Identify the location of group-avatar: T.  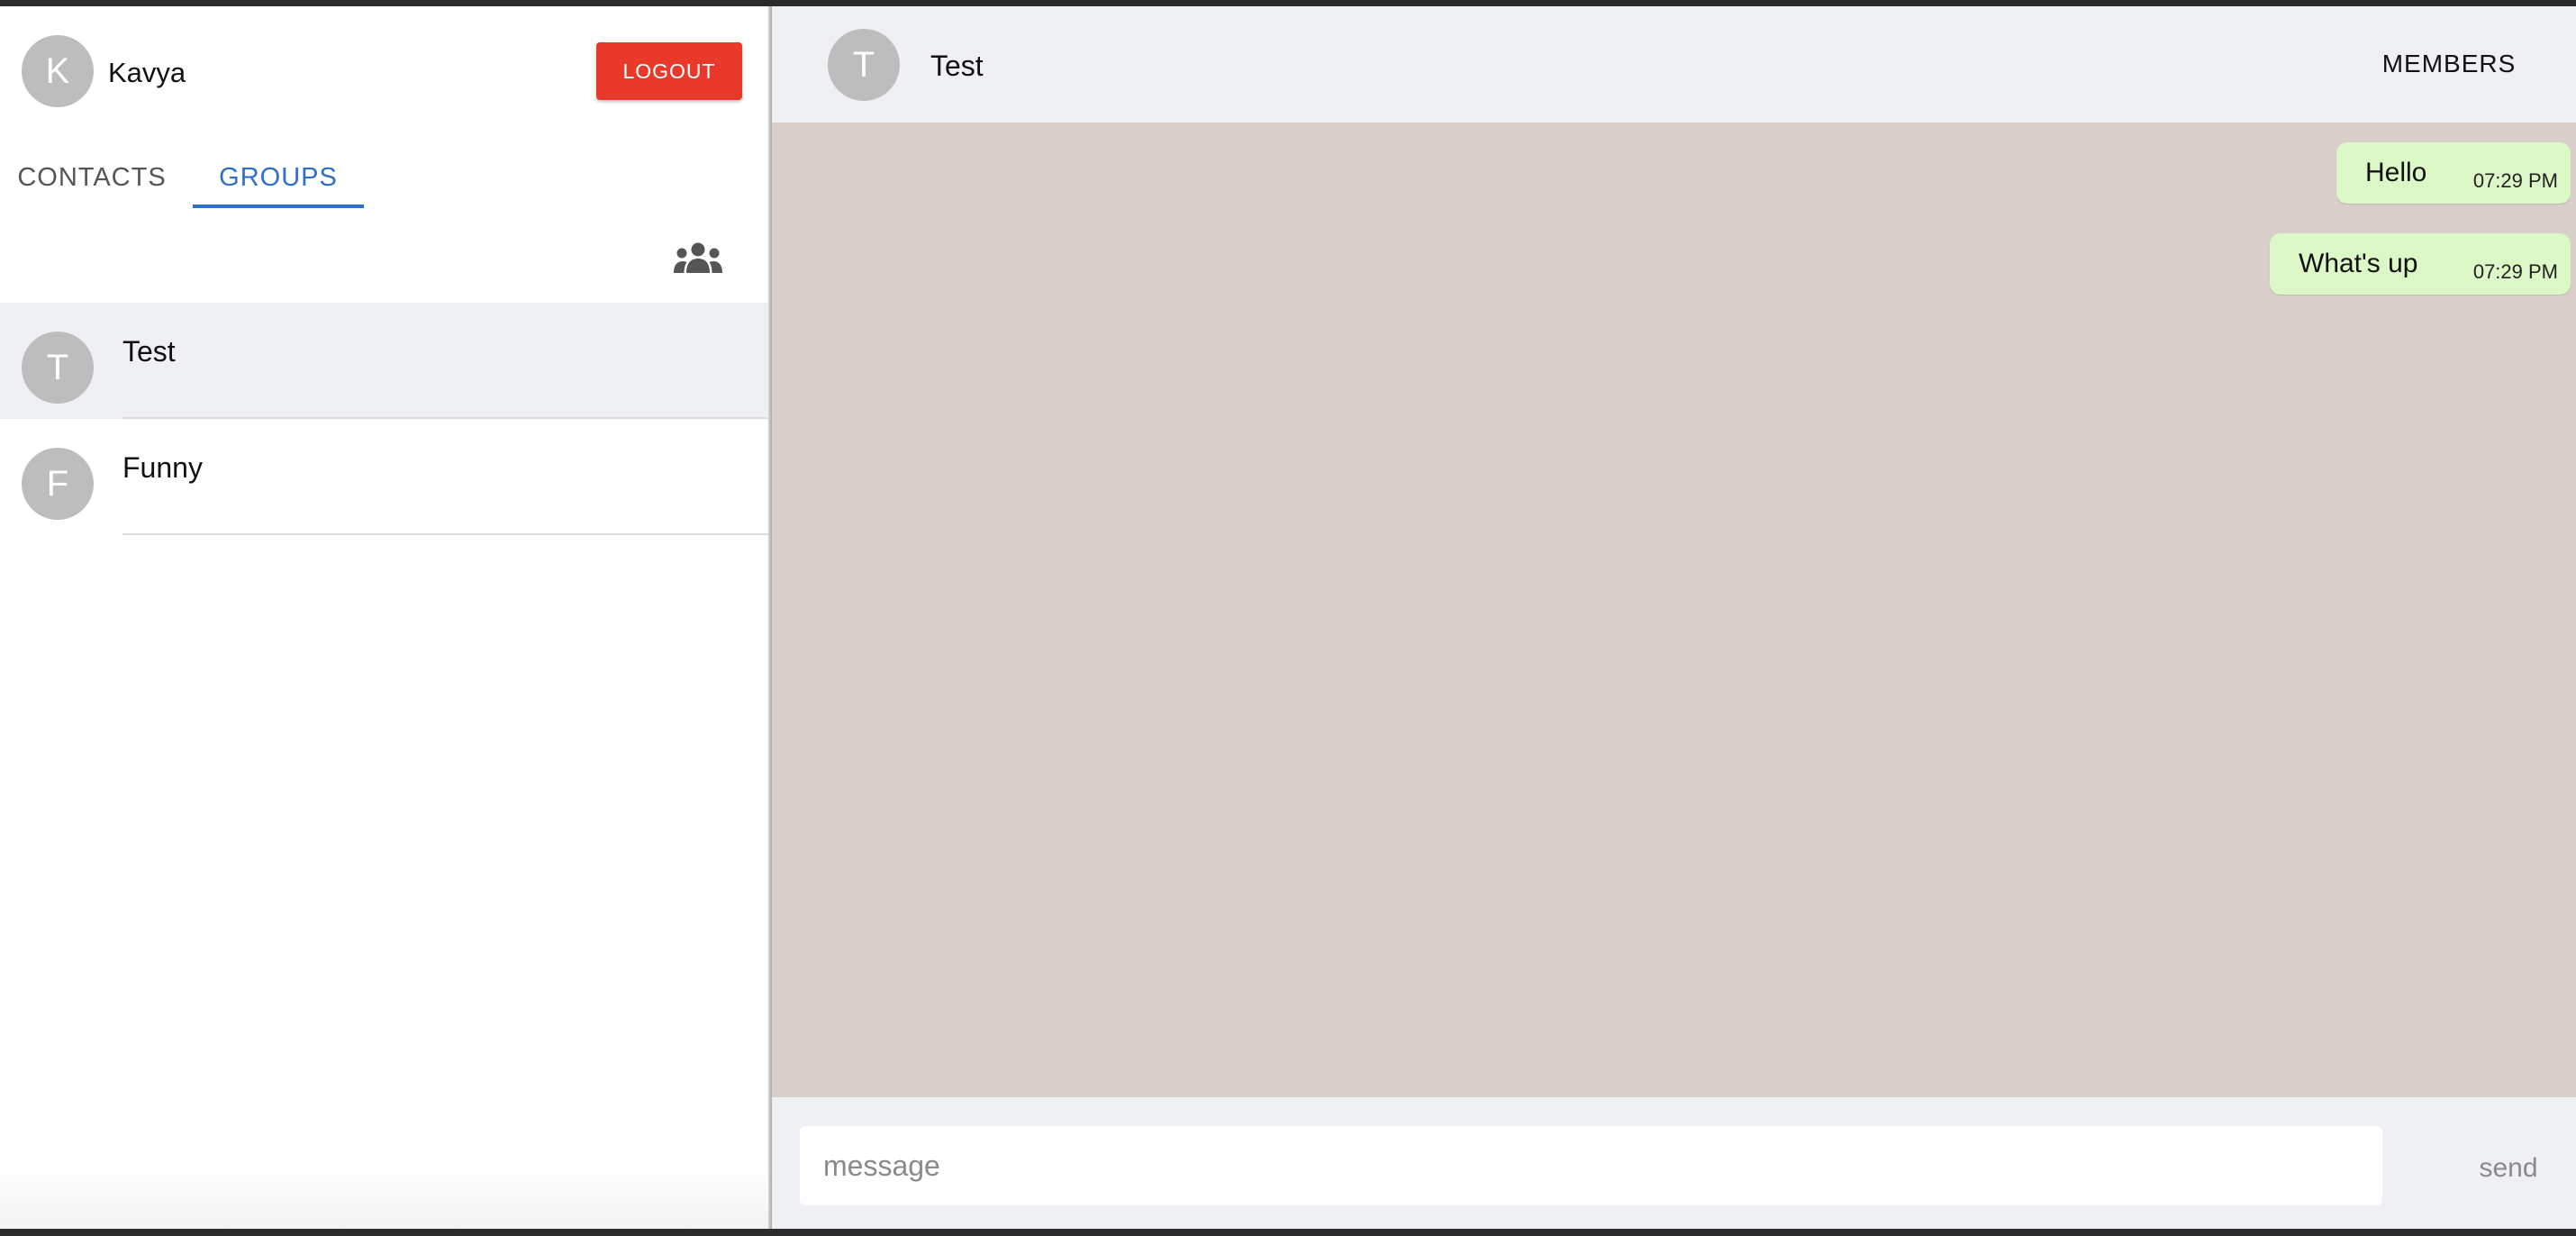
(58, 368).